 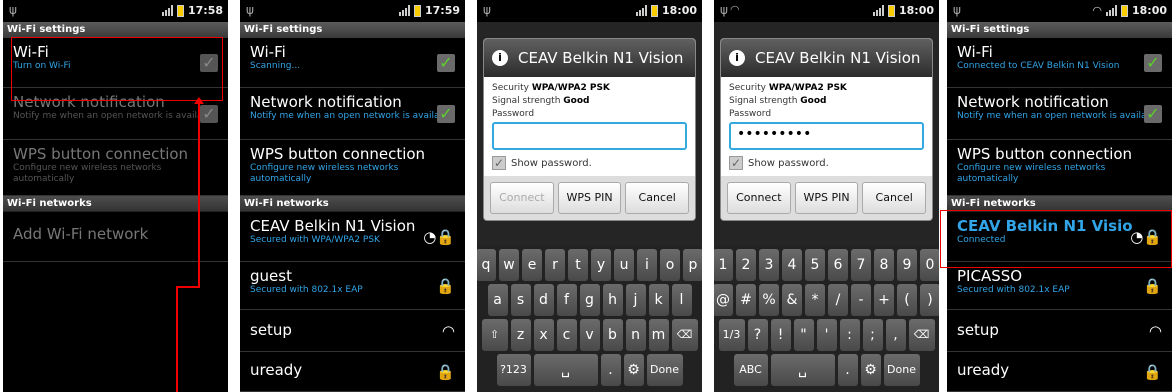 What do you see at coordinates (352, 286) in the screenshot?
I see `network-item: guest Secured with 802.1x EAP 🔒` at bounding box center [352, 286].